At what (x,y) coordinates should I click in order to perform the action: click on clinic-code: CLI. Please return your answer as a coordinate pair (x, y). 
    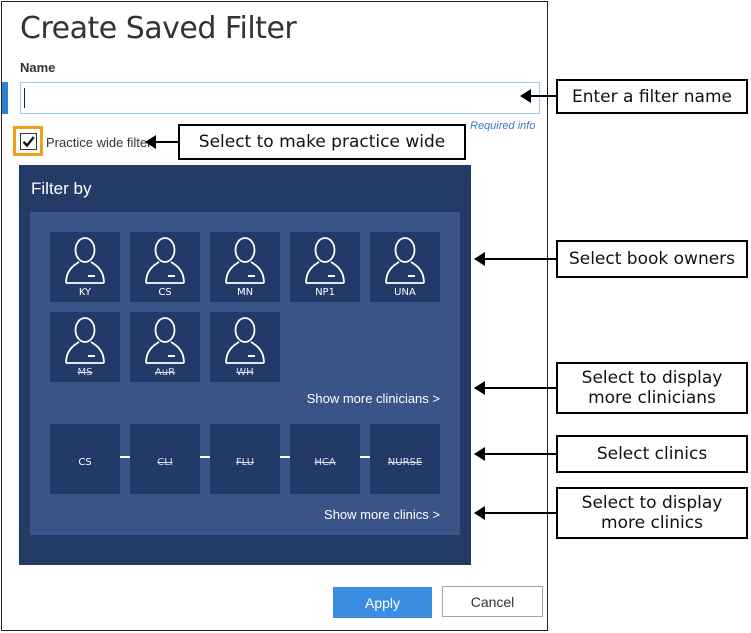
    Looking at the image, I should click on (165, 462).